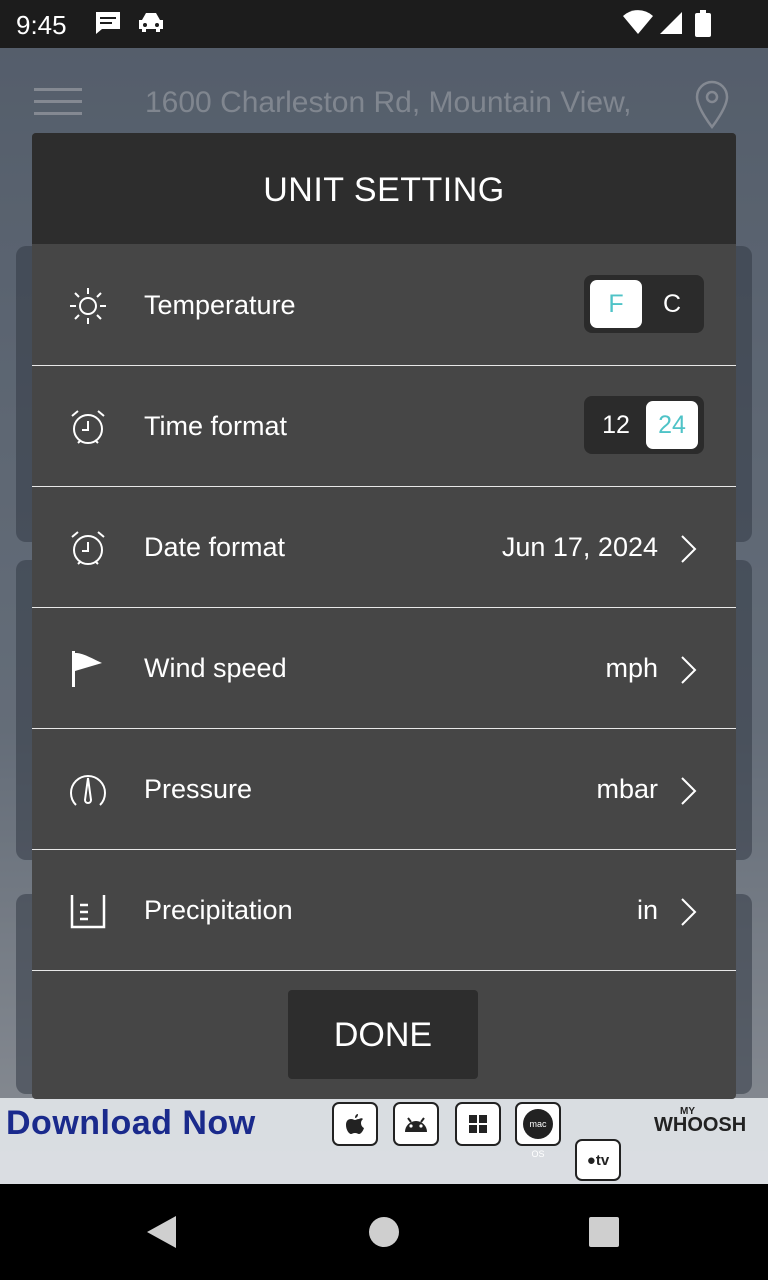 The image size is (768, 1280). Describe the element at coordinates (88, 669) in the screenshot. I see `wind-flag-icon` at that location.